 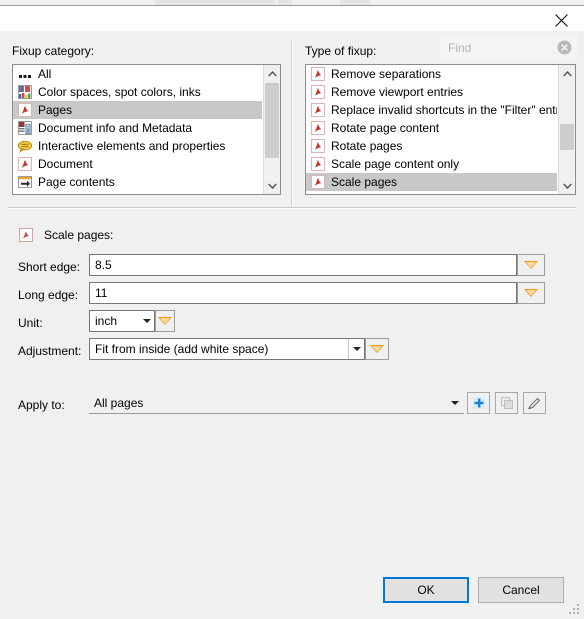 I want to click on list-item: Pages, so click(x=137, y=110).